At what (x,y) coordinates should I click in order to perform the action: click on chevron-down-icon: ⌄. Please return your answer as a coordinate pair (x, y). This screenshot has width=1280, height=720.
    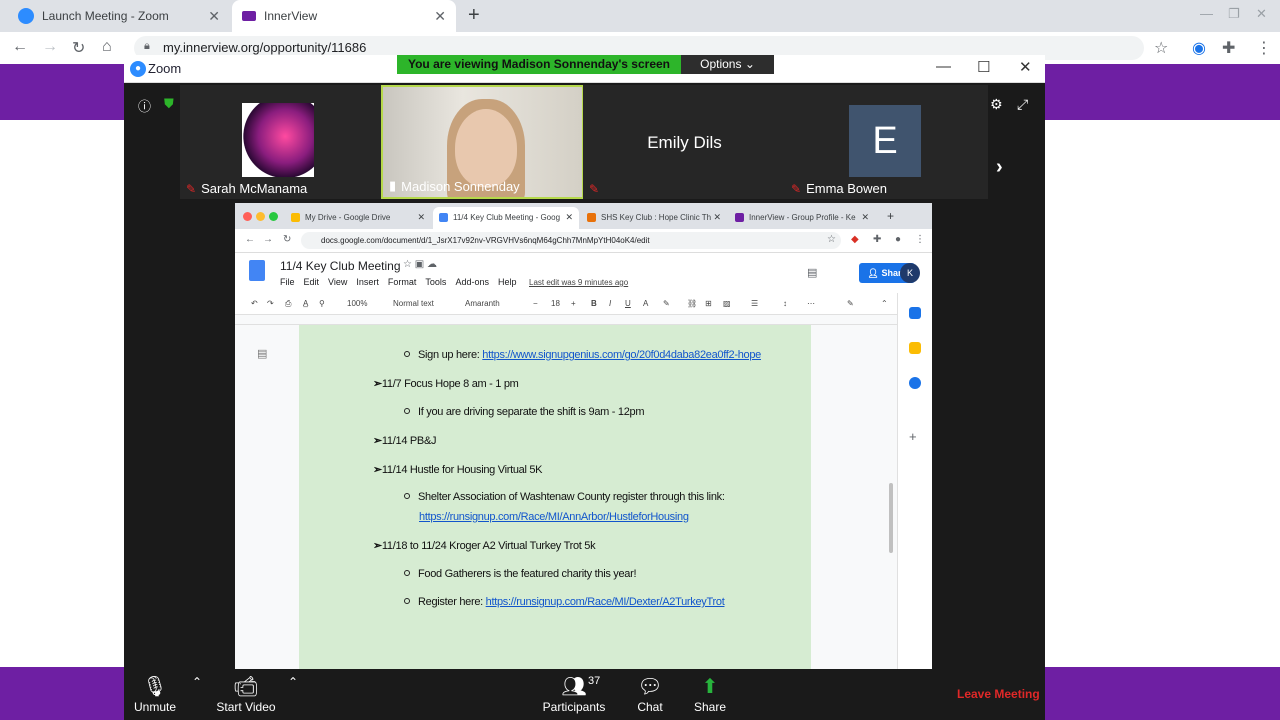
    Looking at the image, I should click on (749, 64).